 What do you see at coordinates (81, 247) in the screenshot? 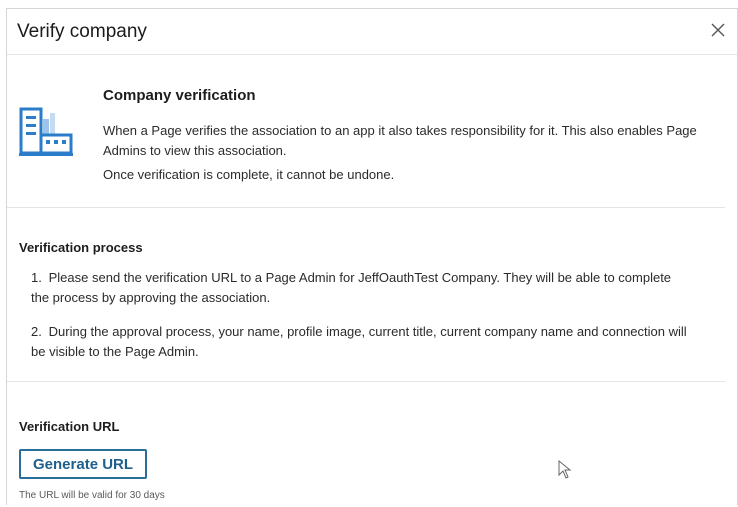
I see `verification-process-heading: Verification process` at bounding box center [81, 247].